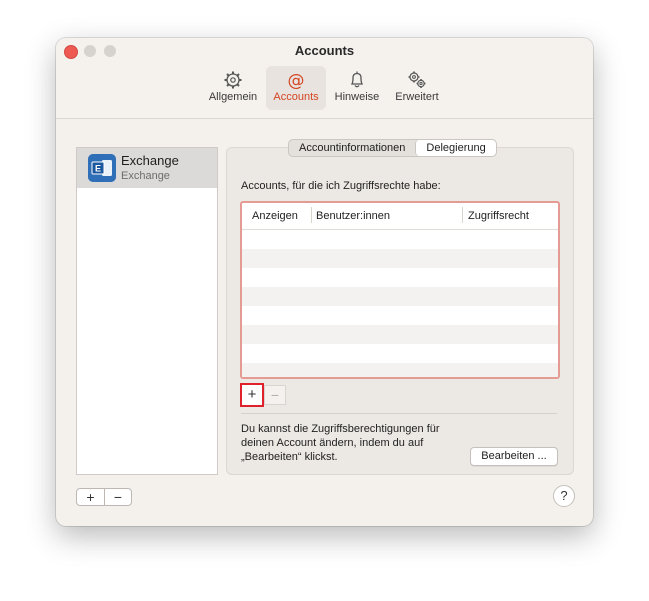 The height and width of the screenshot is (601, 649). Describe the element at coordinates (275, 216) in the screenshot. I see `column-header-anzeigen: Anzeigen` at that location.